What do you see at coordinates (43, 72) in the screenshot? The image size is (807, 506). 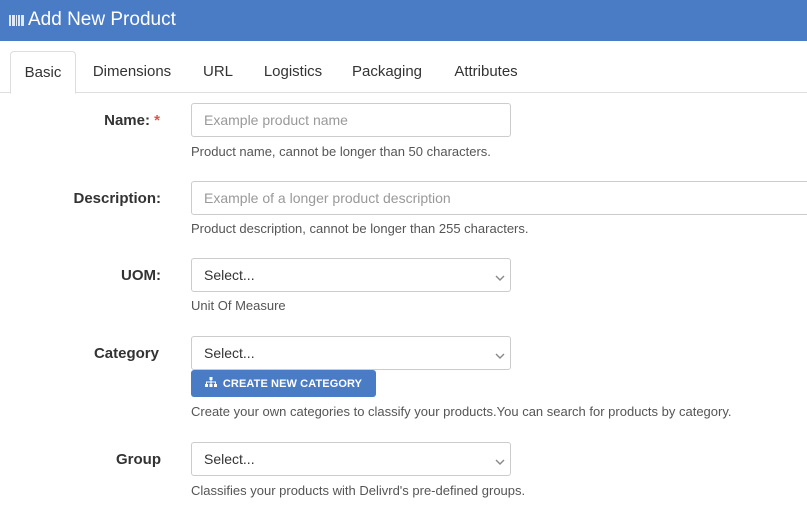 I see `tab-basic: Basic` at bounding box center [43, 72].